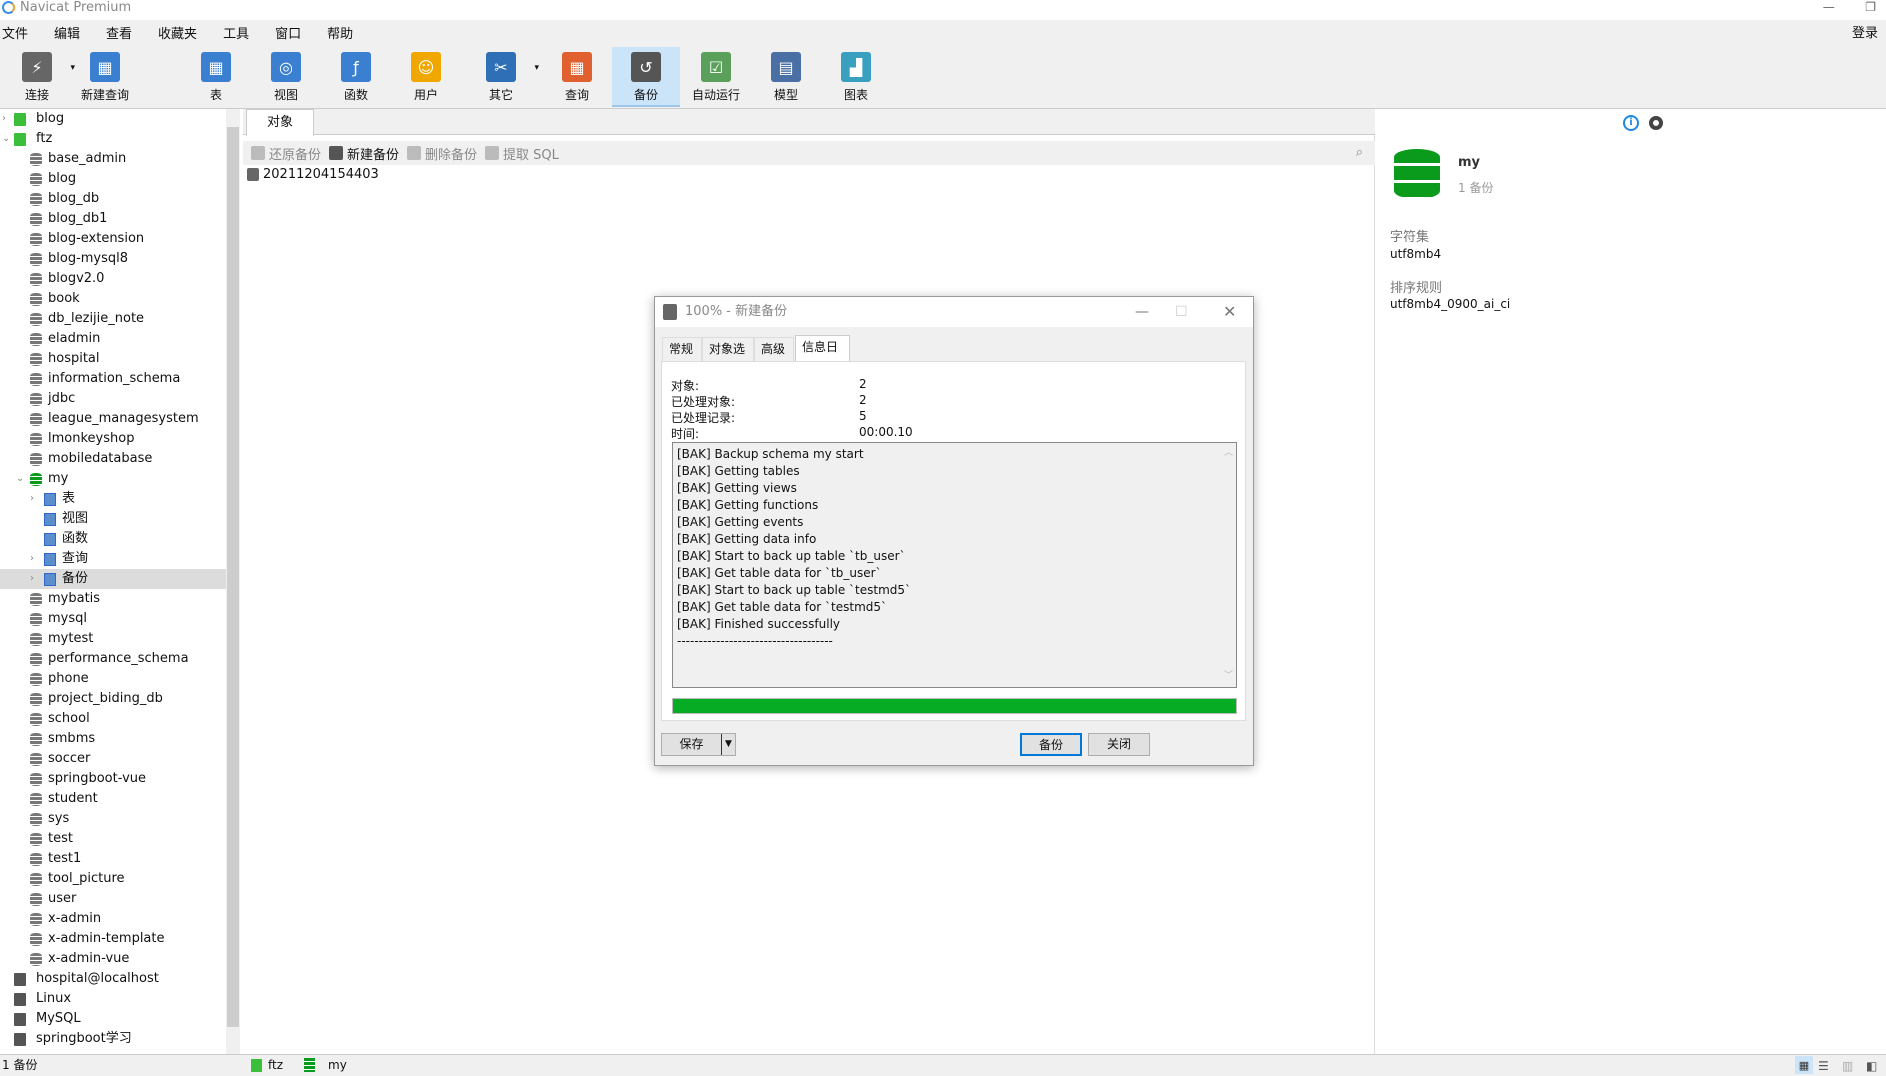  What do you see at coordinates (1051, 744) in the screenshot?
I see `backup-button: 备份` at bounding box center [1051, 744].